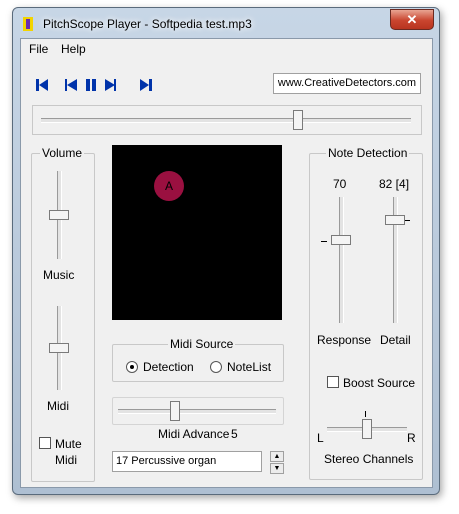  What do you see at coordinates (234, 434) in the screenshot?
I see `midi-advance-value: 5` at bounding box center [234, 434].